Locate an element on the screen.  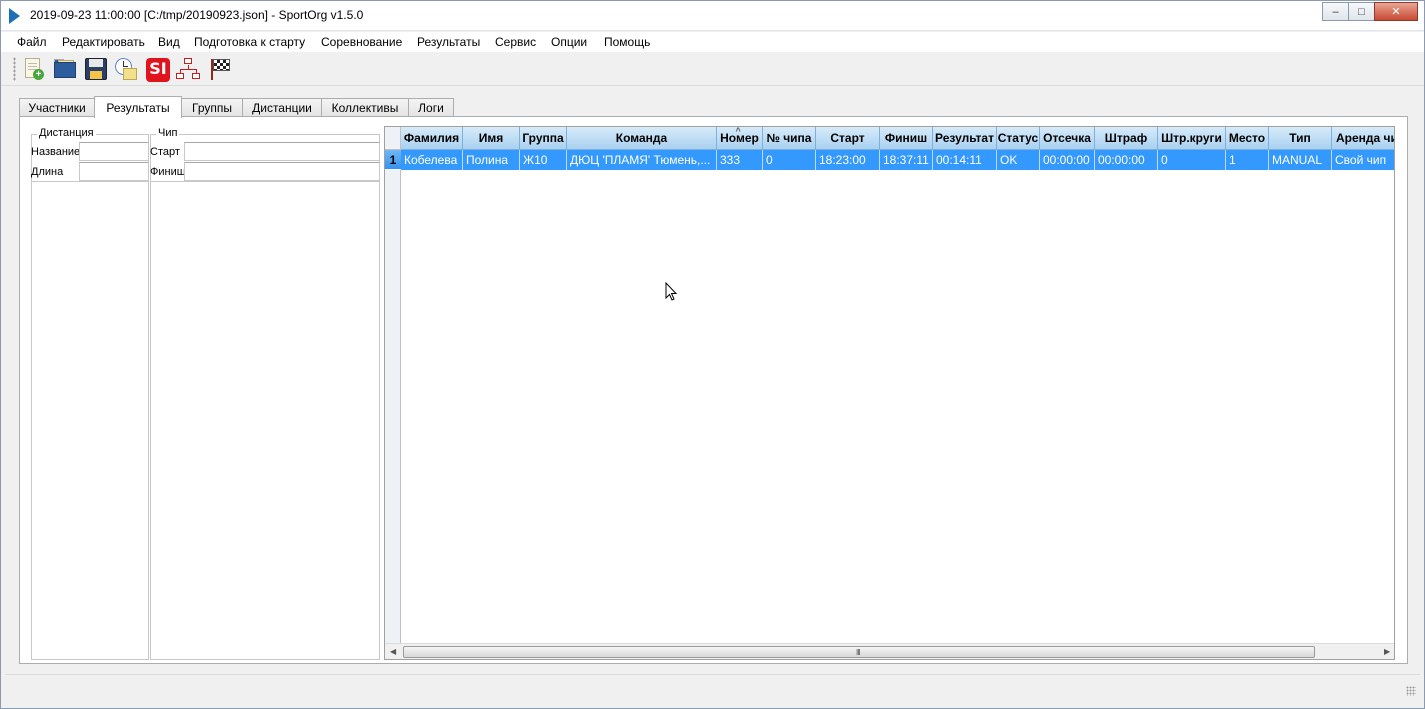
course-name-field is located at coordinates (114, 151).